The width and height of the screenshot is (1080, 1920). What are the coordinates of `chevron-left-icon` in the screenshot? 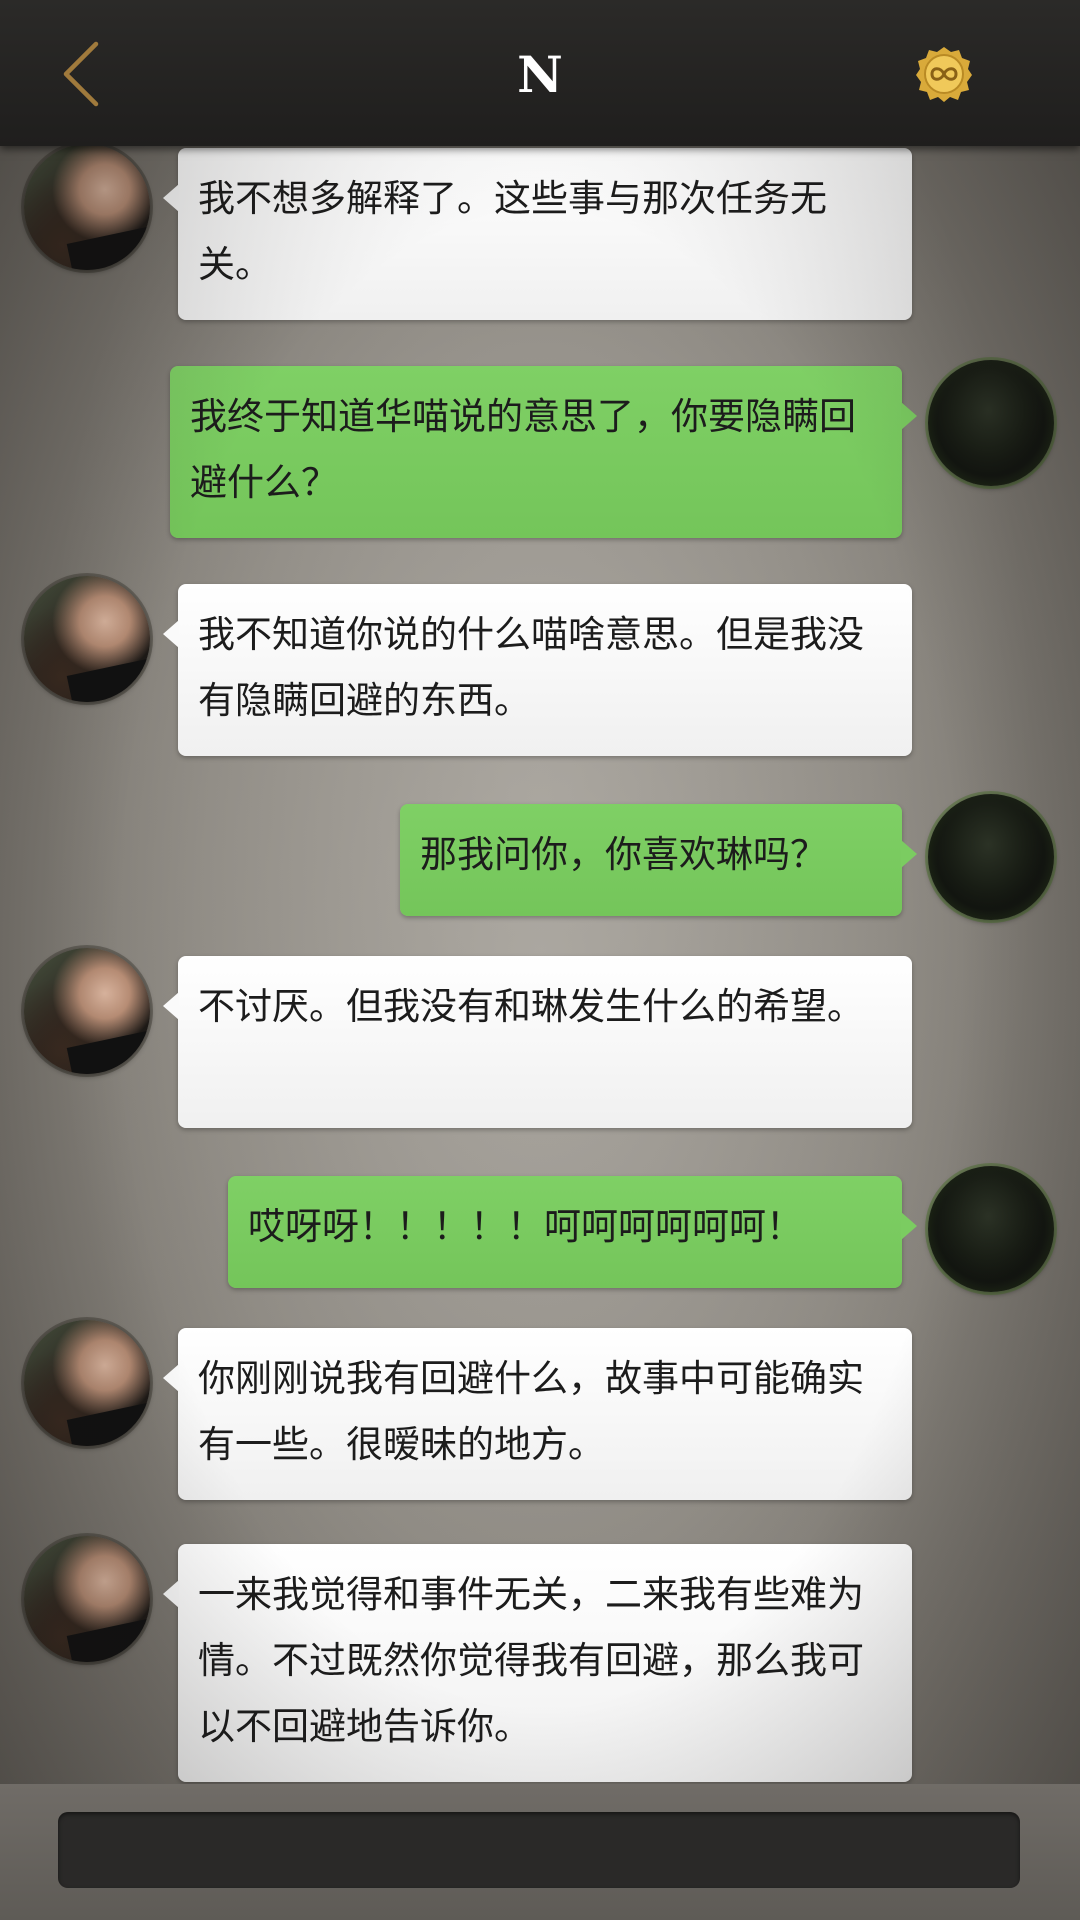 It's located at (81, 74).